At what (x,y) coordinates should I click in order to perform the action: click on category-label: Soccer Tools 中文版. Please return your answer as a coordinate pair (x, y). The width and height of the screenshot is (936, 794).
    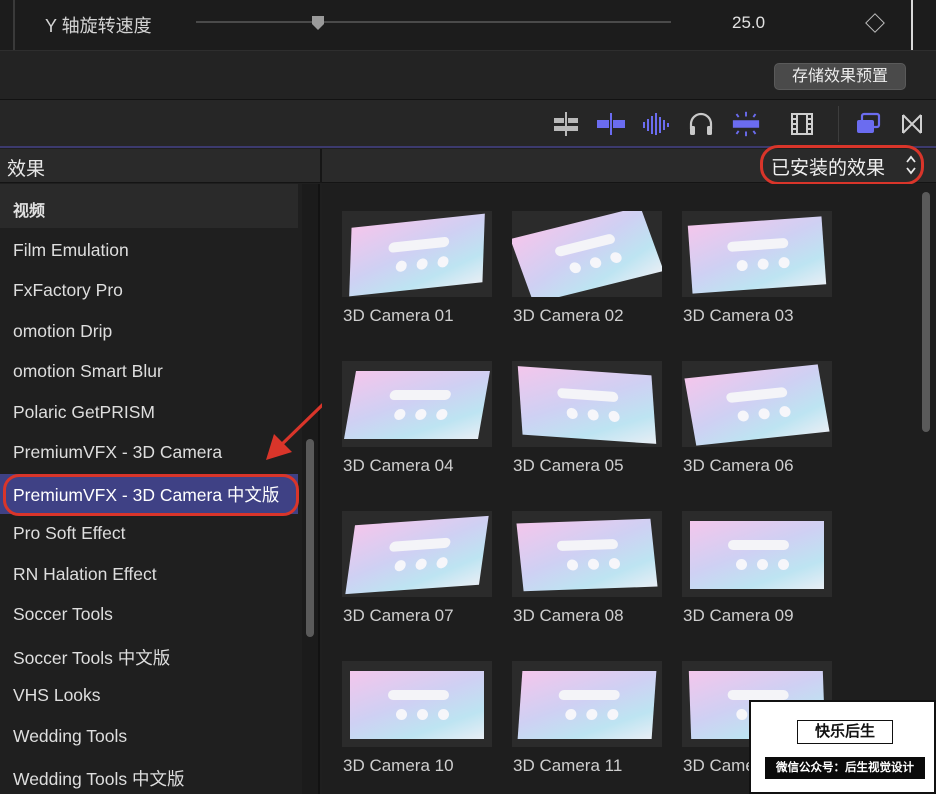
    Looking at the image, I should click on (92, 658).